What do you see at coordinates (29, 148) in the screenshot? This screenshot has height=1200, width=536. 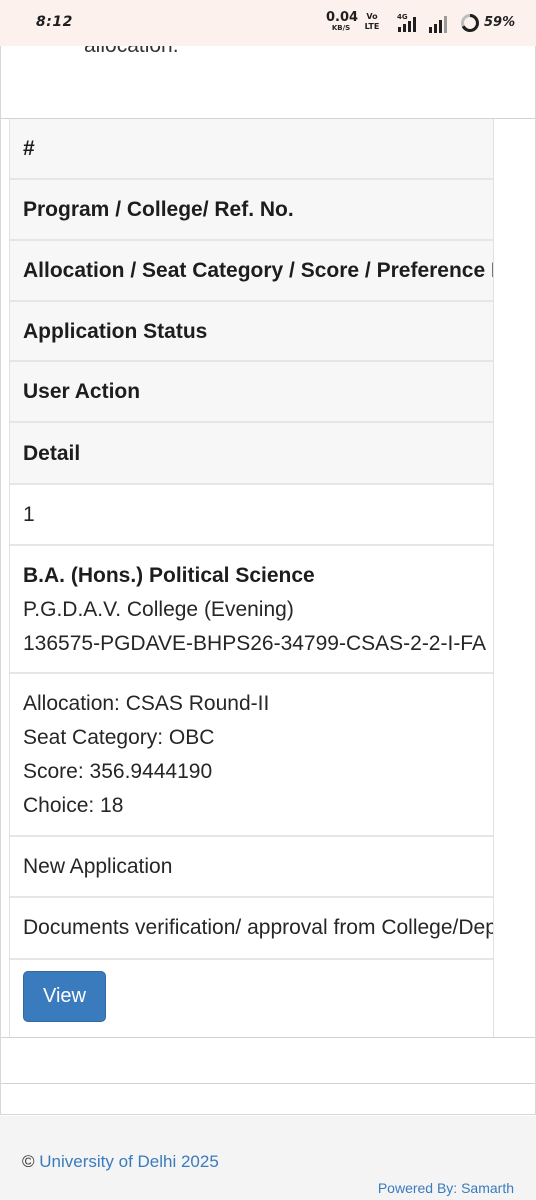 I see `header-label: #` at bounding box center [29, 148].